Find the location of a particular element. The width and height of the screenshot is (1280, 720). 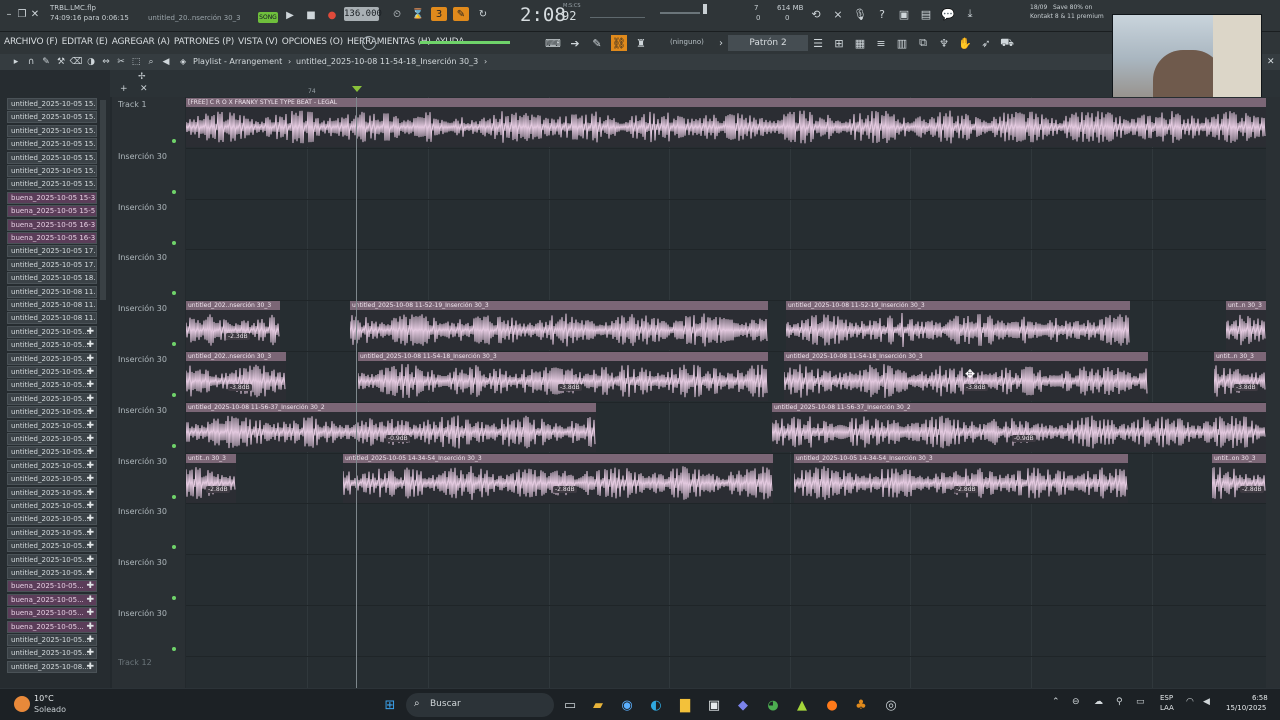

plugin-icon: ▤ is located at coordinates (926, 14).